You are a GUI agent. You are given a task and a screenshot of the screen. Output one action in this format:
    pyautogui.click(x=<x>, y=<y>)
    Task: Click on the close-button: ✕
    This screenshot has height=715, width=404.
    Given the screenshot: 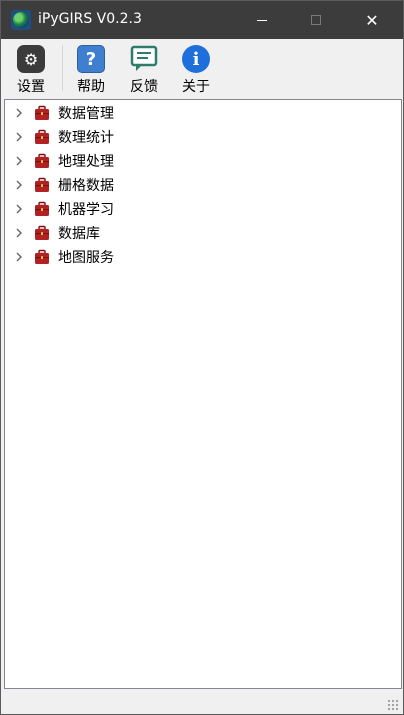 What is the action you would take?
    pyautogui.click(x=372, y=20)
    